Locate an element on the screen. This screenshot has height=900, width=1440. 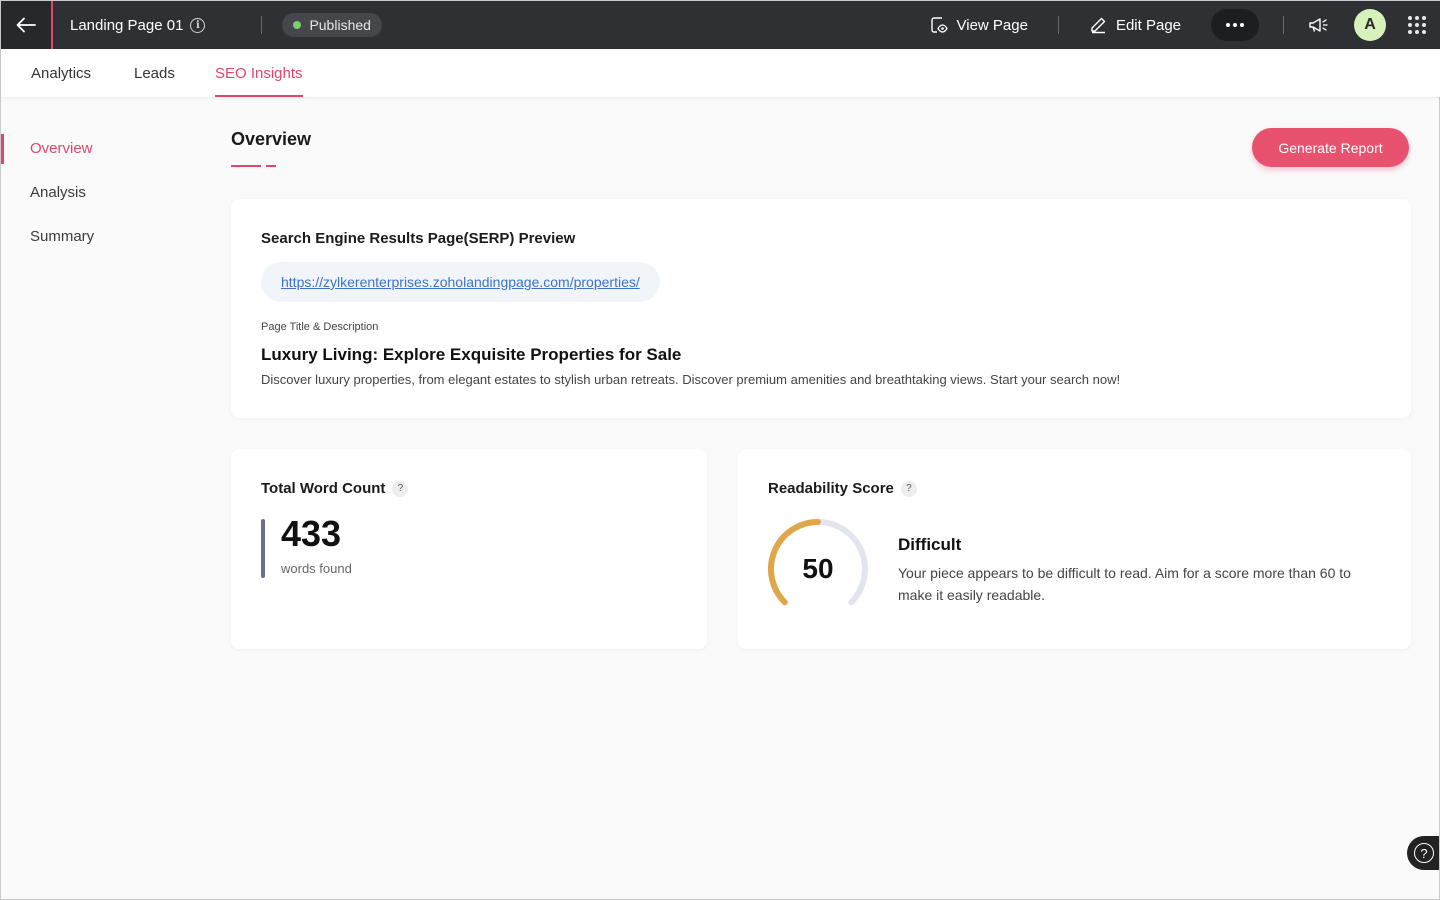
announcement-megaphone-icon is located at coordinates (1319, 25).